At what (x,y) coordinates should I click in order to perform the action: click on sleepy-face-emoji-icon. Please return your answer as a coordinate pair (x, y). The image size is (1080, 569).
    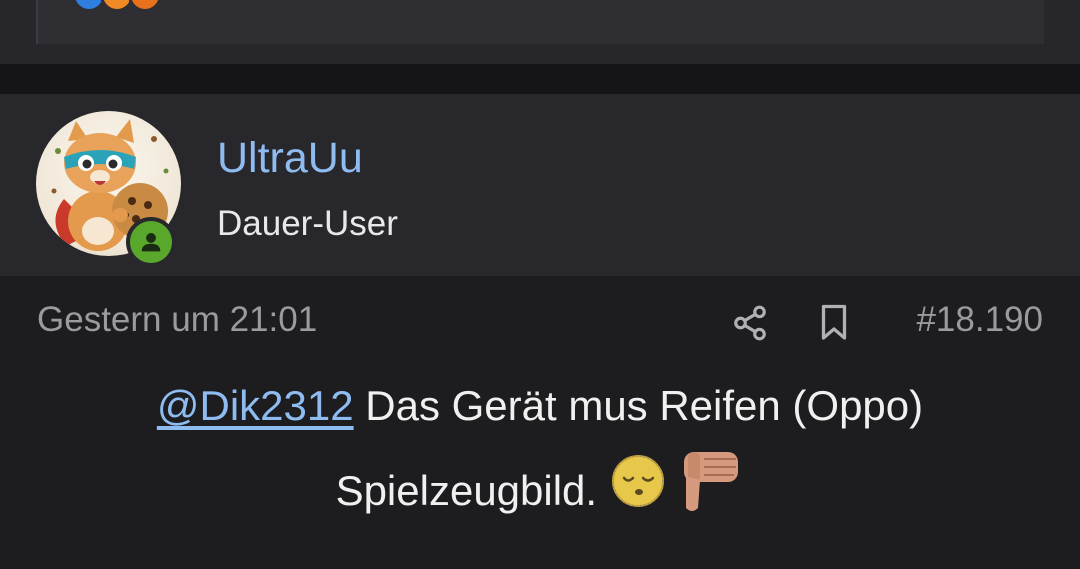
    Looking at the image, I should click on (638, 494).